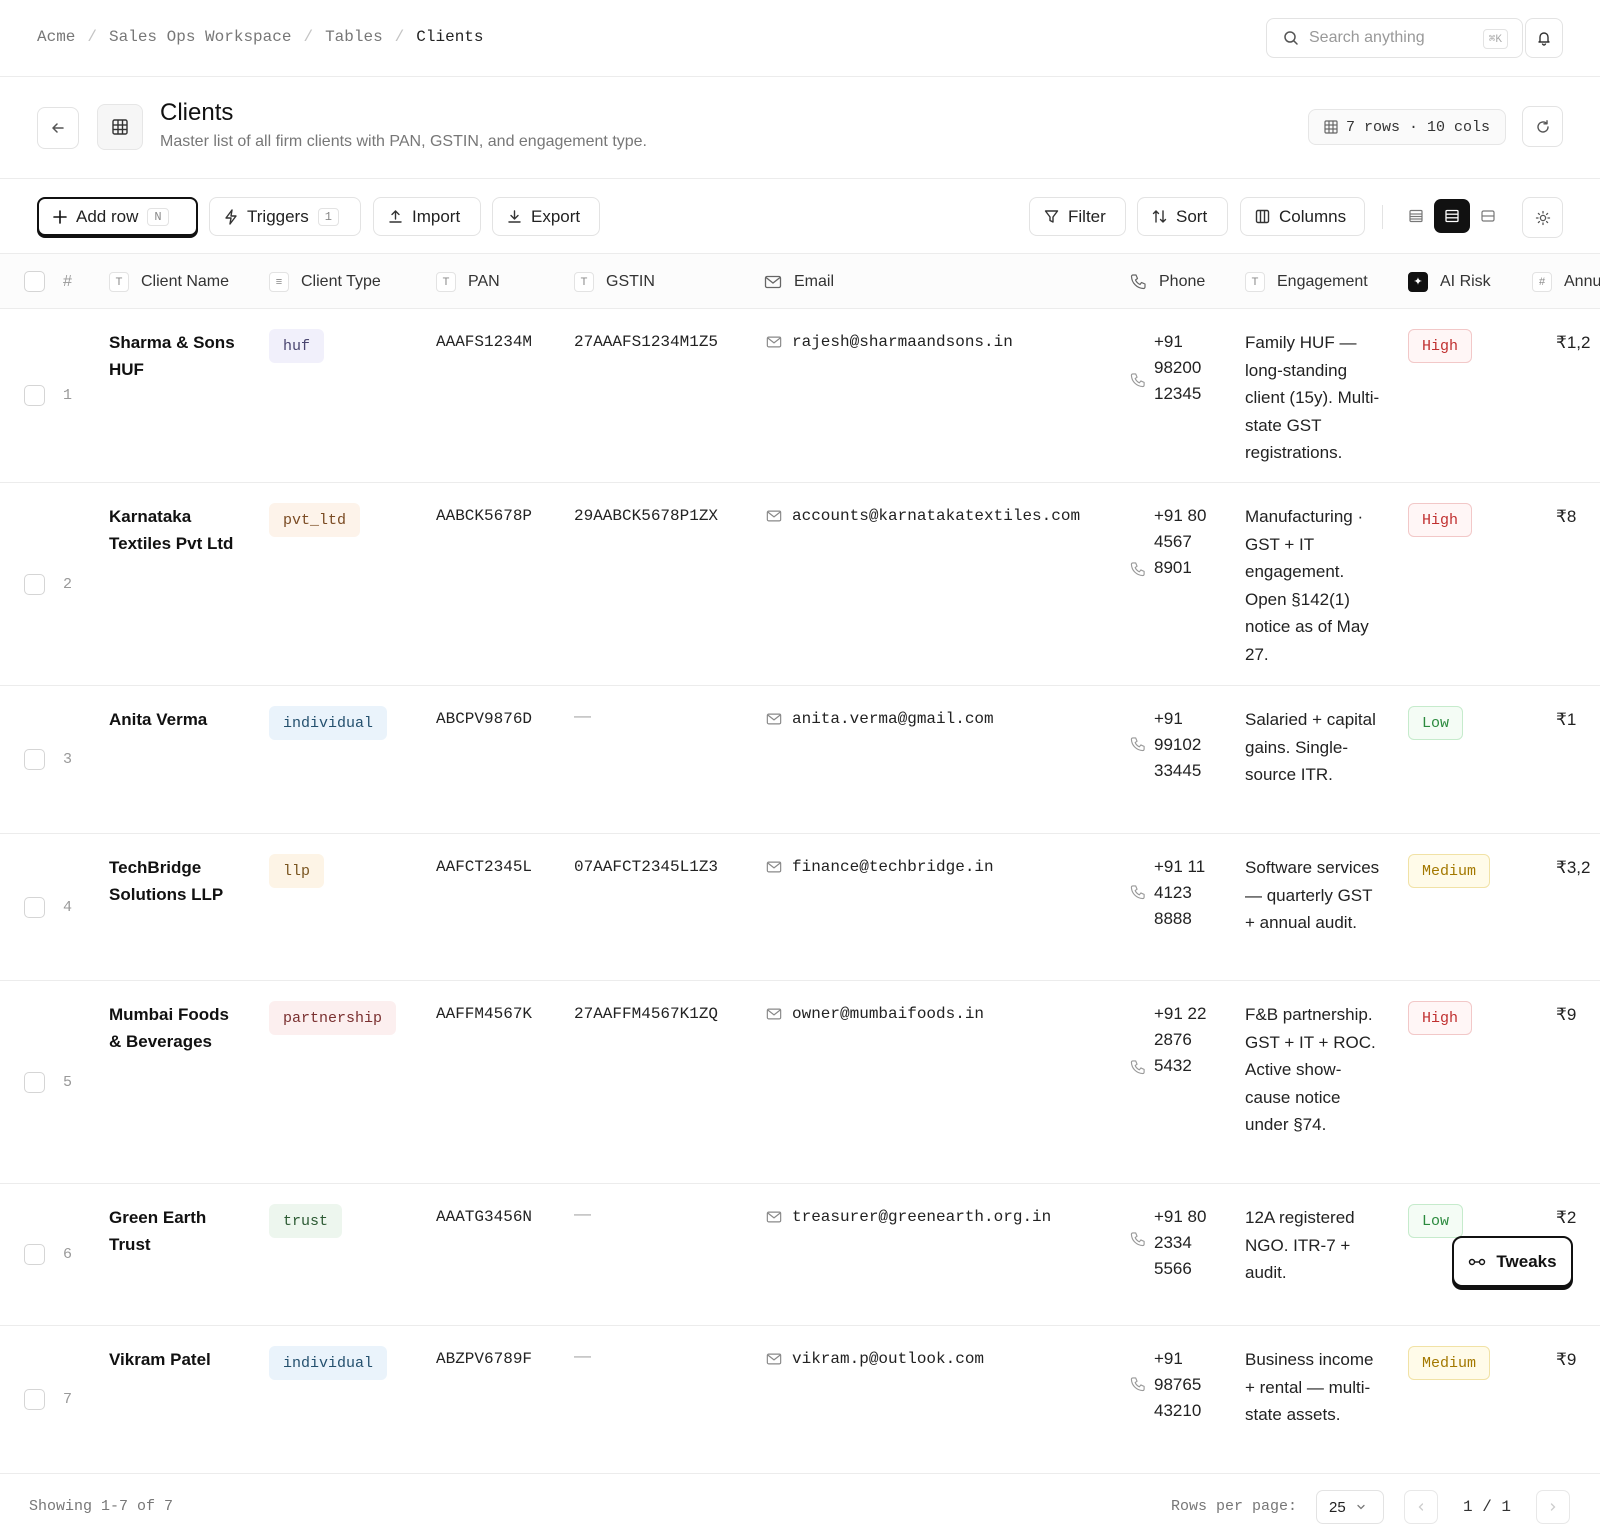  Describe the element at coordinates (484, 342) in the screenshot. I see `pan-cell: AAAFS1234M` at that location.